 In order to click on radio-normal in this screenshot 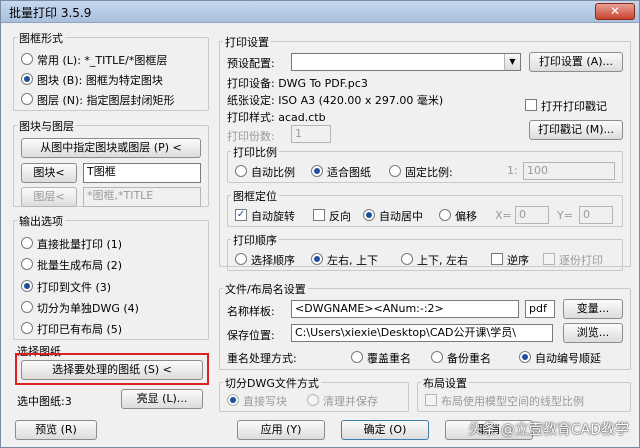, I will do `click(27, 59)`.